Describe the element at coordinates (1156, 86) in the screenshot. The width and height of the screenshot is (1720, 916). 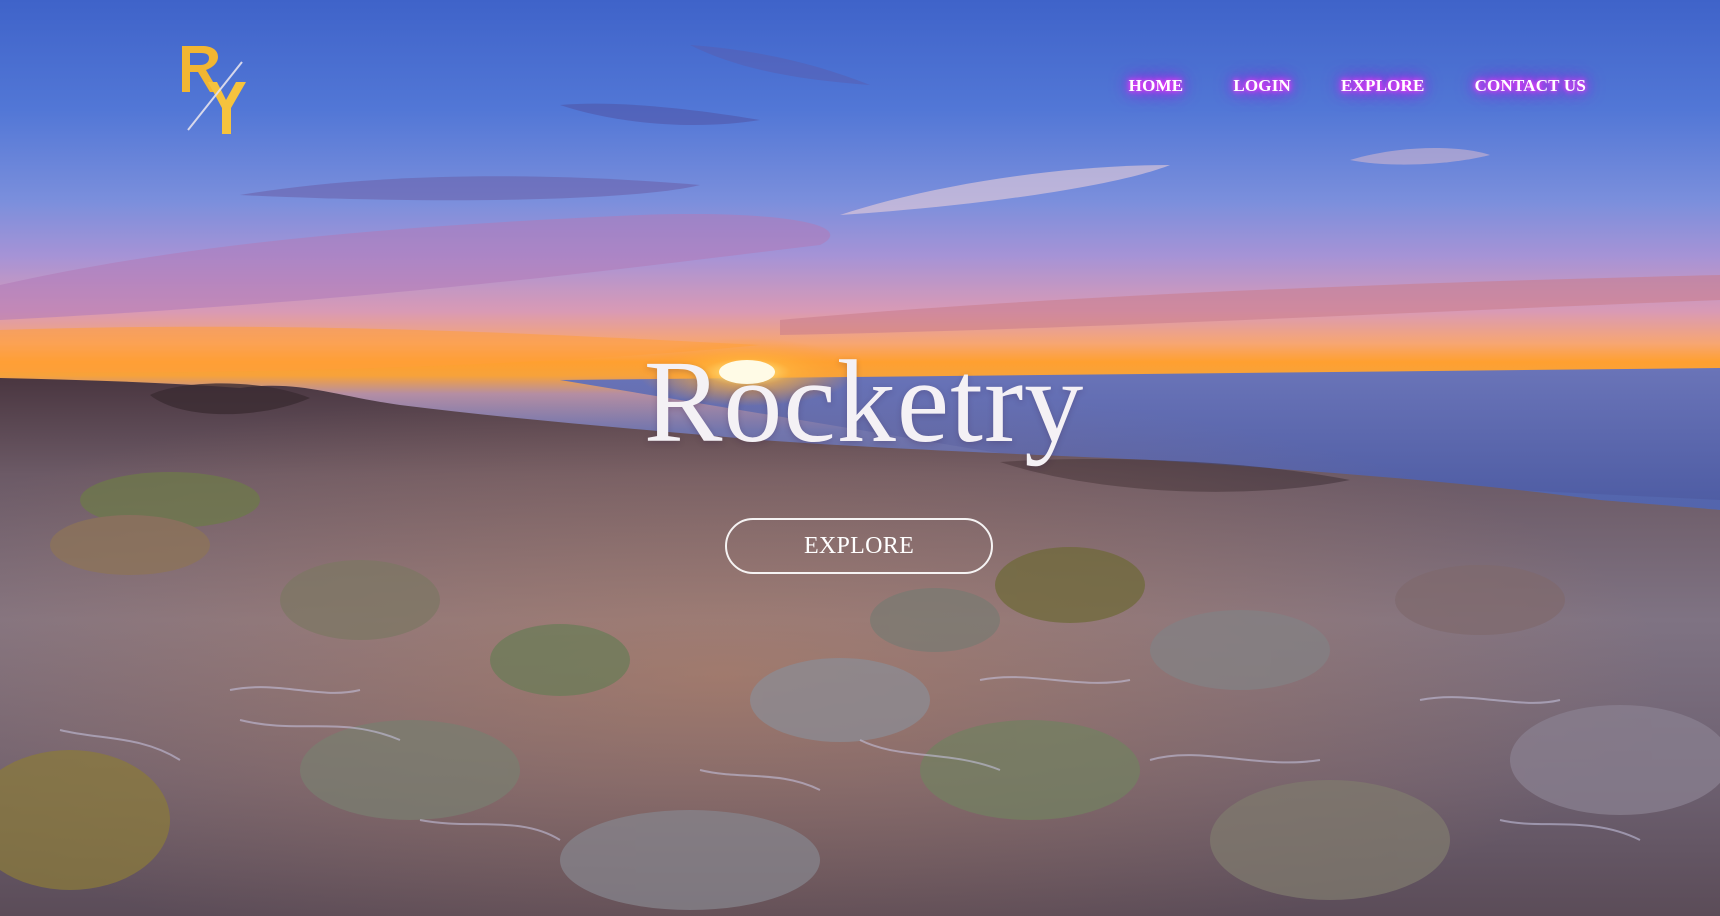
I see `nav-home-link: HOME` at that location.